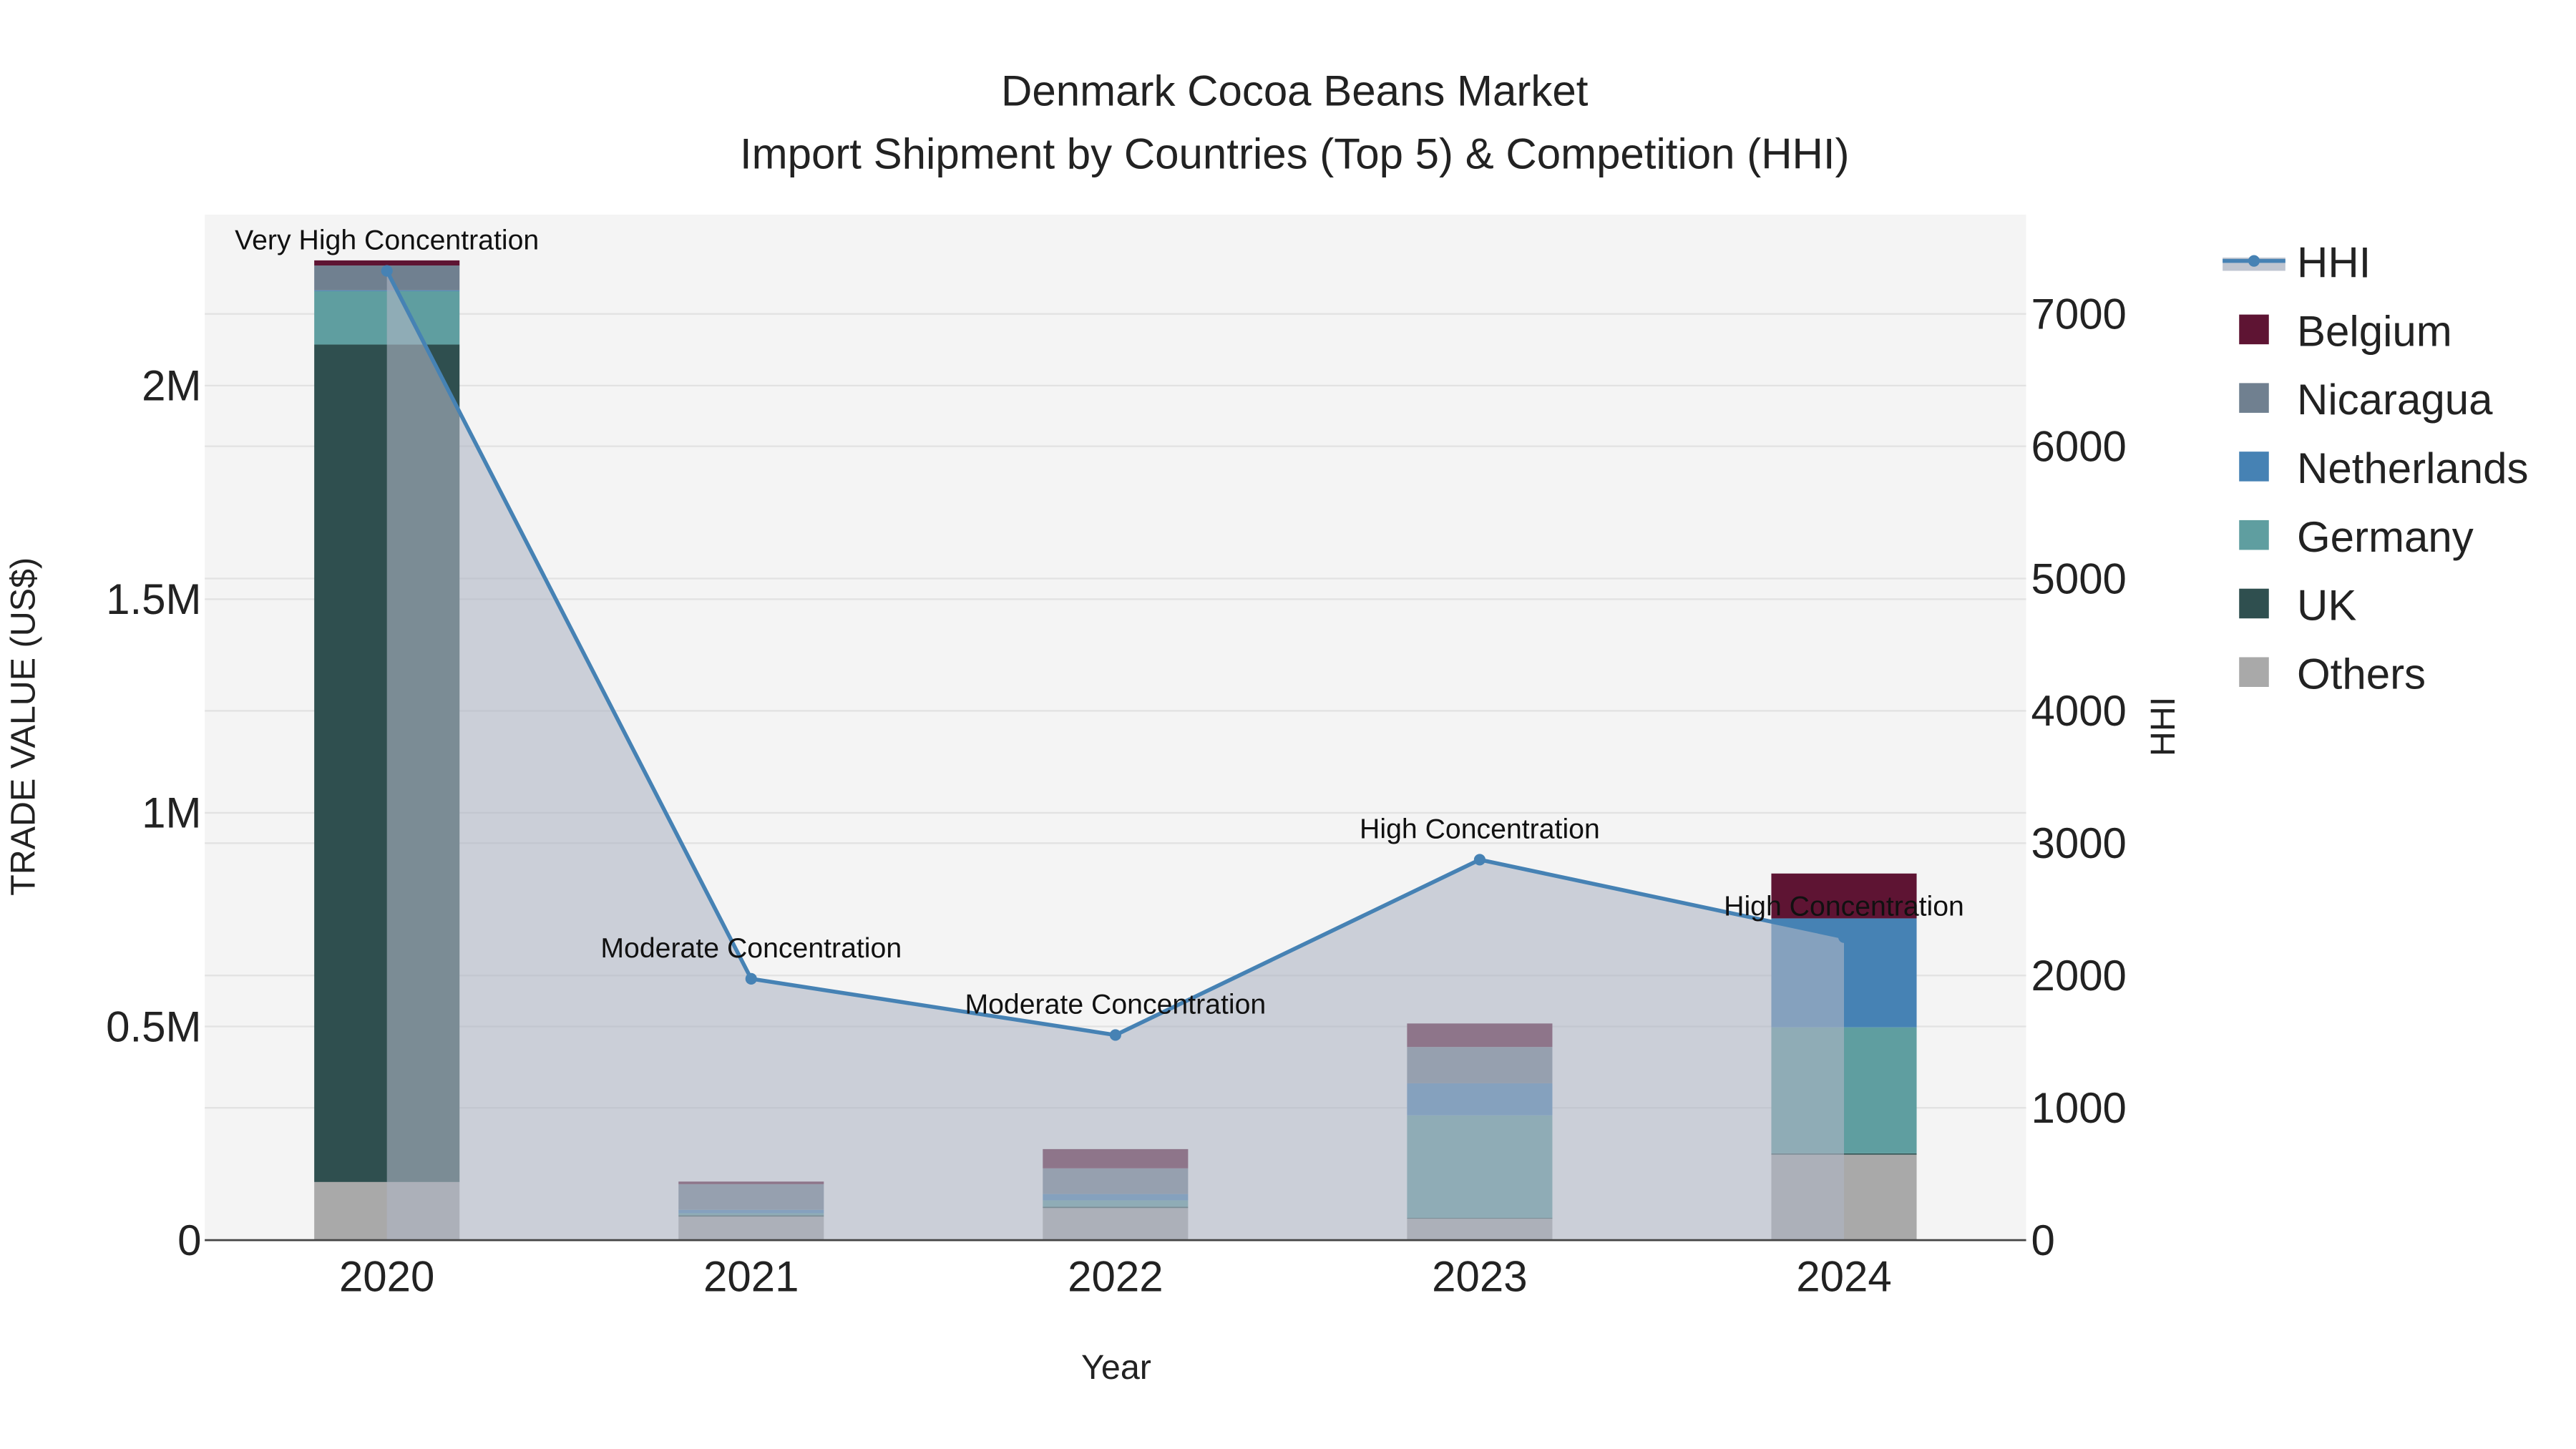  Describe the element at coordinates (2254, 398) in the screenshot. I see `legend-swatch-nicaragua` at that location.